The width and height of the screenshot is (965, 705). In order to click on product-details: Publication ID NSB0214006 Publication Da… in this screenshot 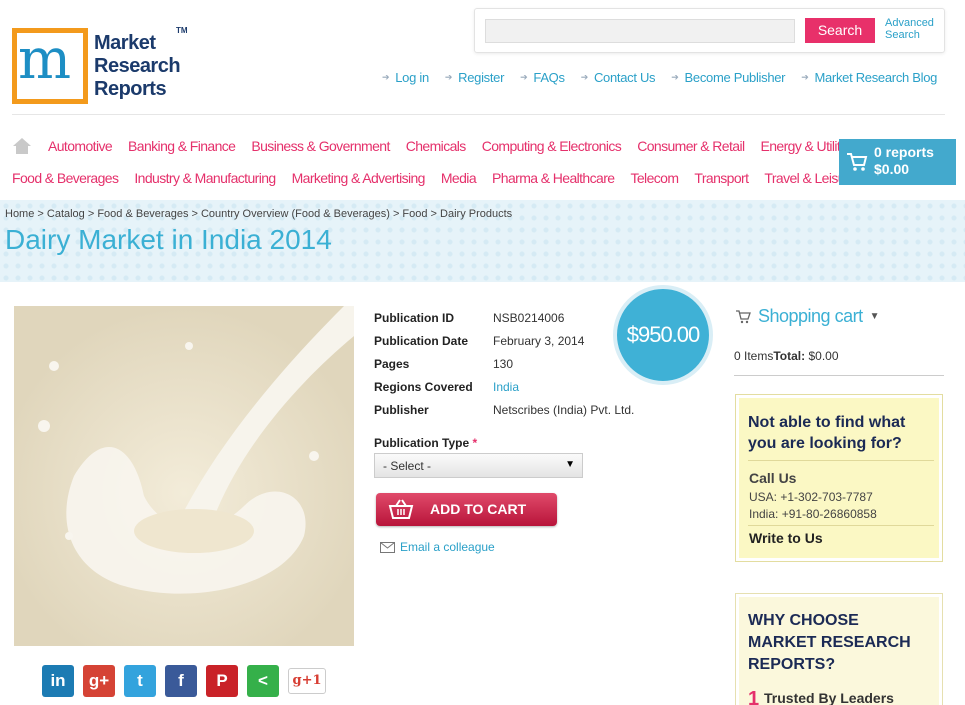, I will do `click(504, 363)`.